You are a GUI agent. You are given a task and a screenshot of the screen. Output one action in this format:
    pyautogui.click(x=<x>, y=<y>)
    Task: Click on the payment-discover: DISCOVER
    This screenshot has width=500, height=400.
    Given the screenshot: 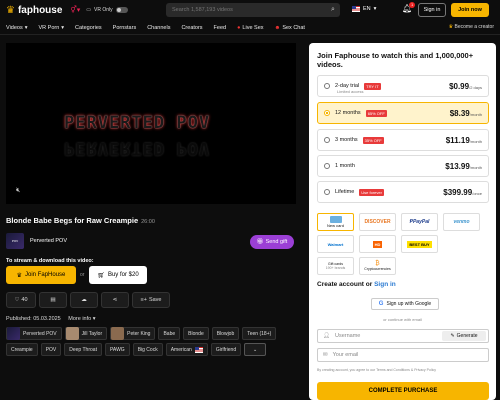 What is the action you would take?
    pyautogui.click(x=377, y=222)
    